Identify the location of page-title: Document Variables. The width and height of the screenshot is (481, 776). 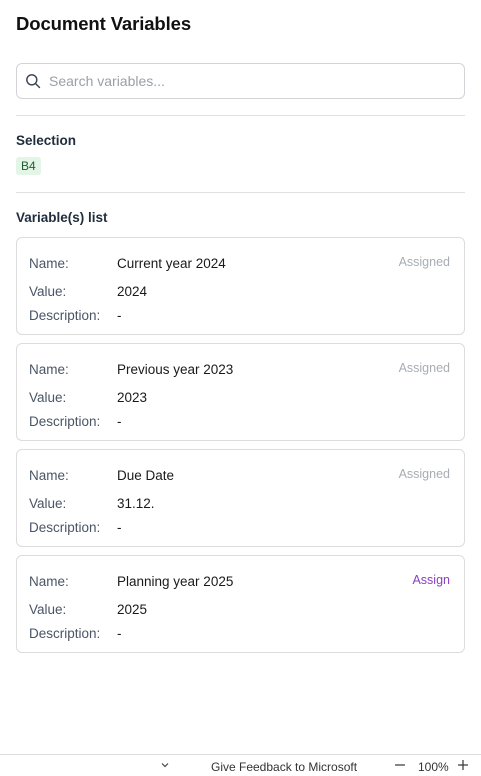
(104, 23).